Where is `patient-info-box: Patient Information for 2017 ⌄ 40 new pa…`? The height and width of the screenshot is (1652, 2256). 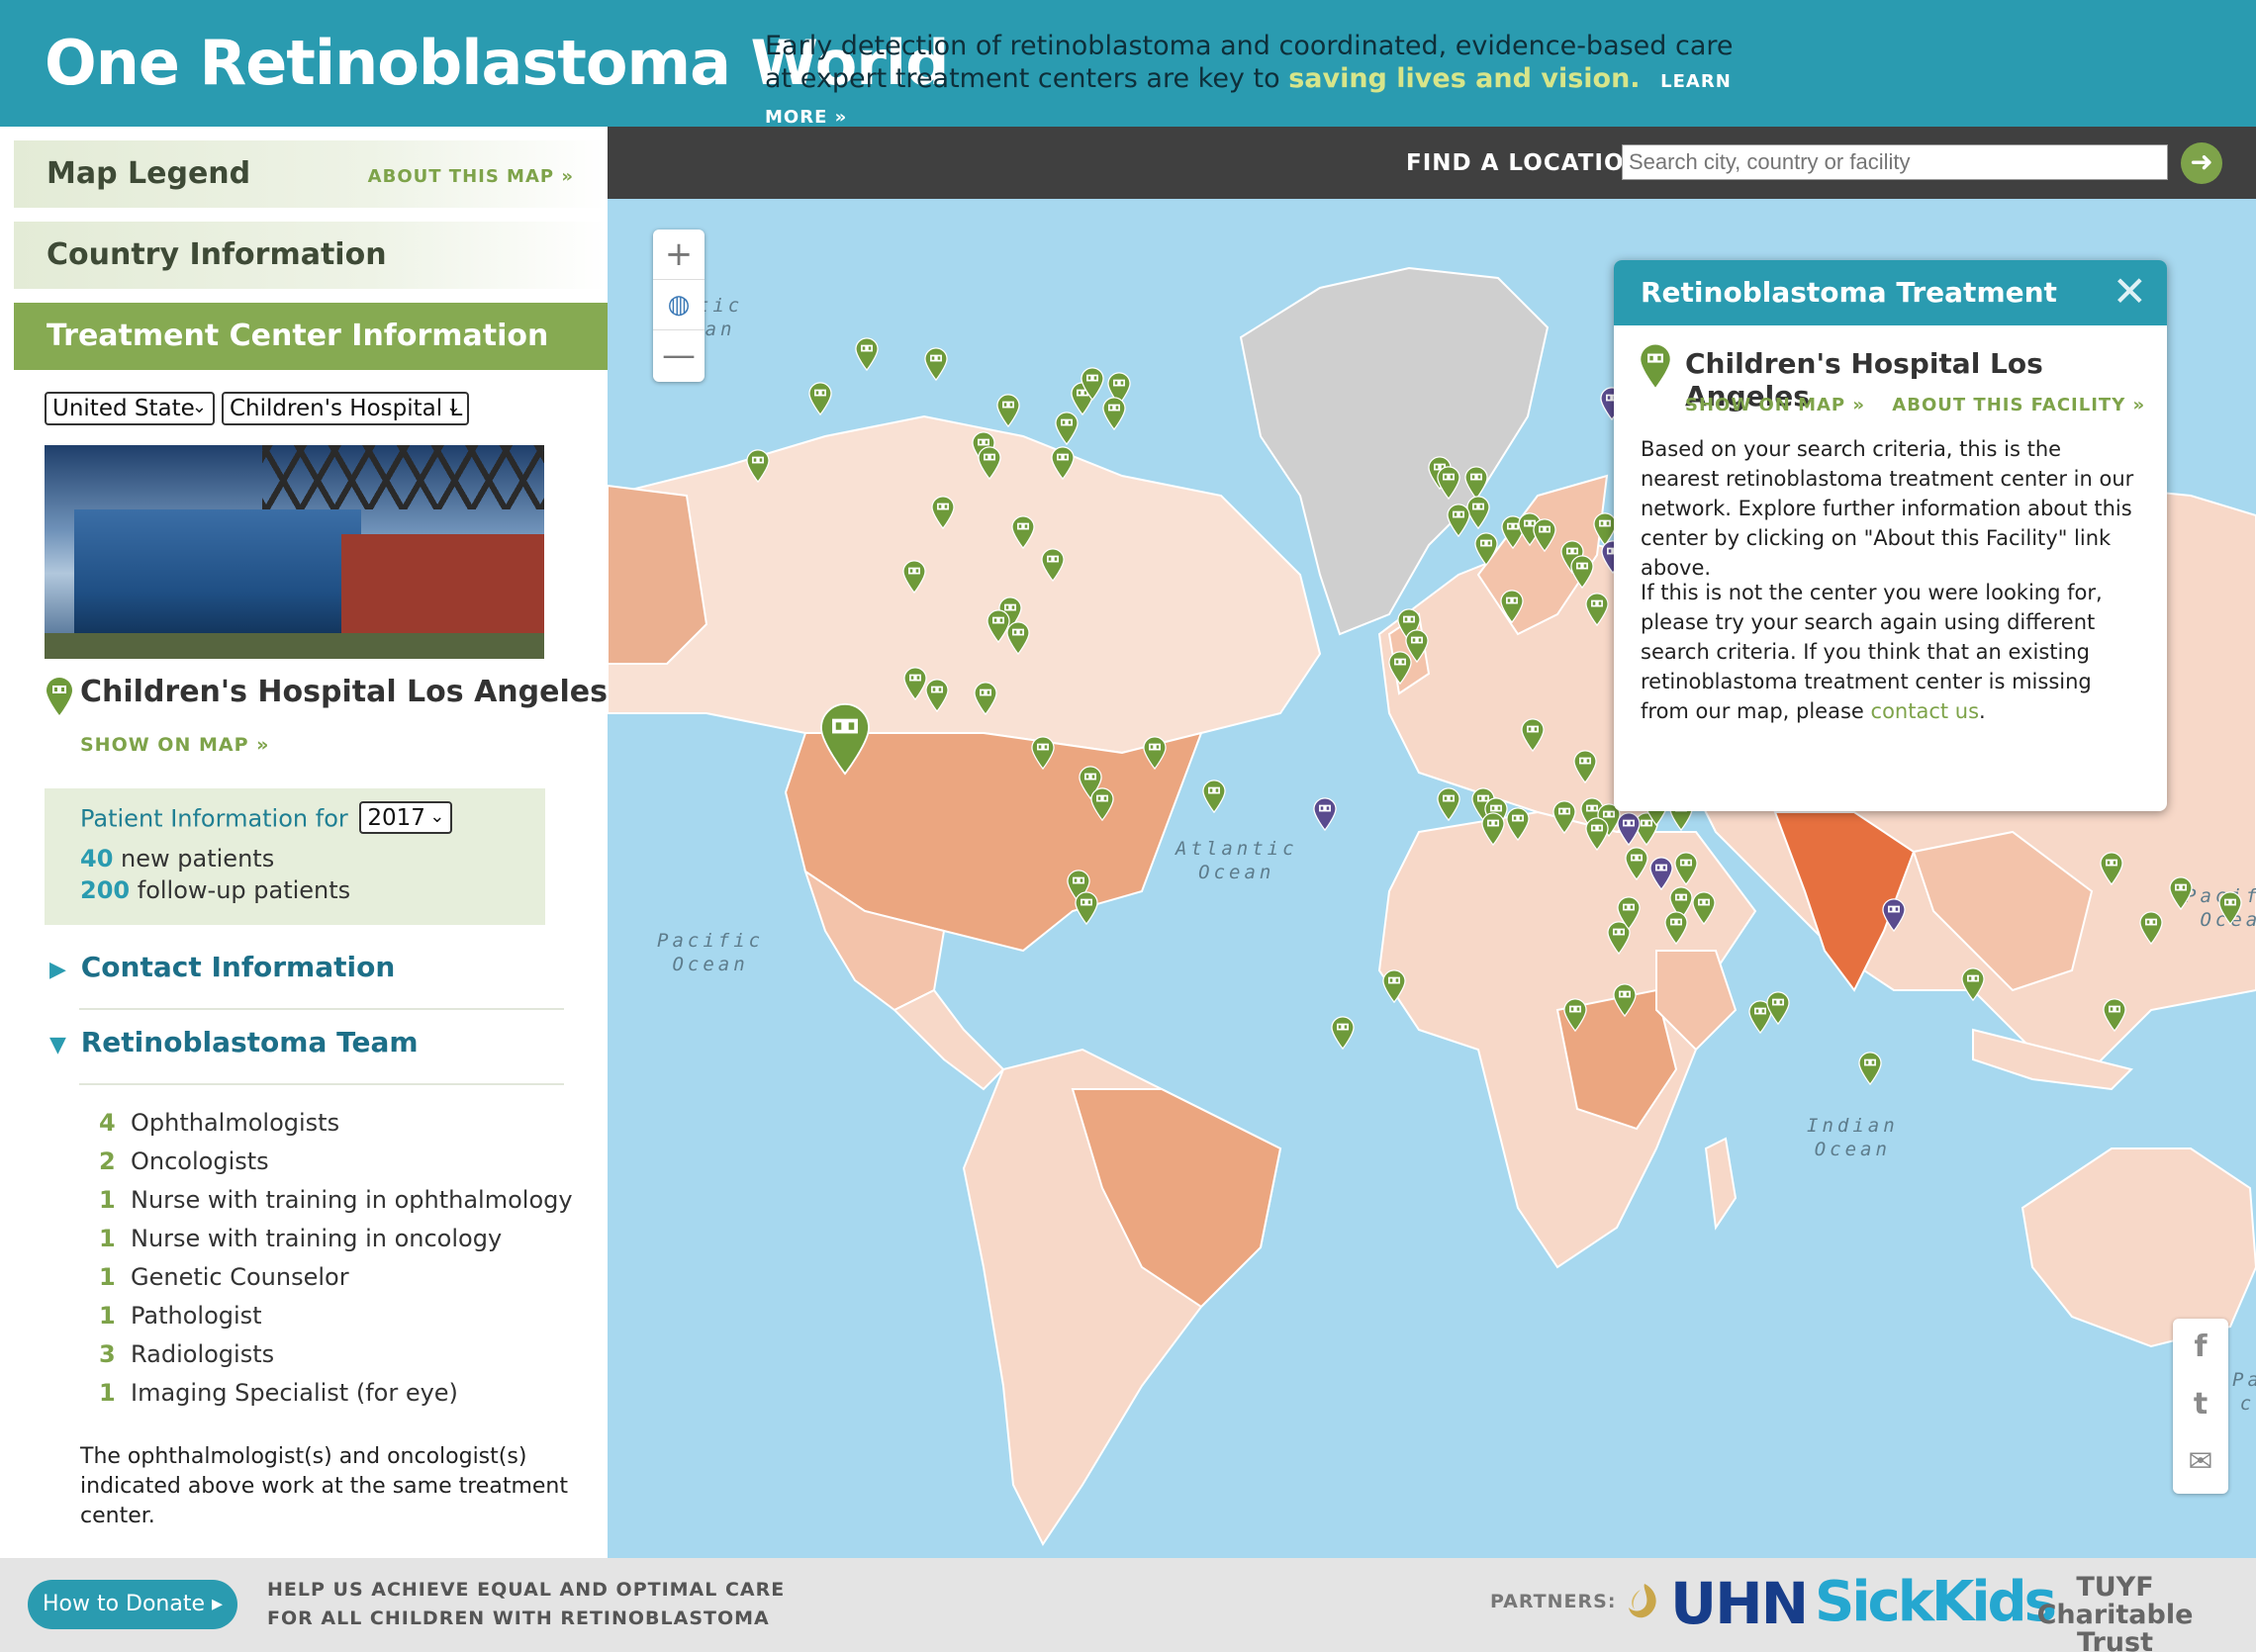 patient-info-box: Patient Information for 2017 ⌄ 40 new pa… is located at coordinates (295, 856).